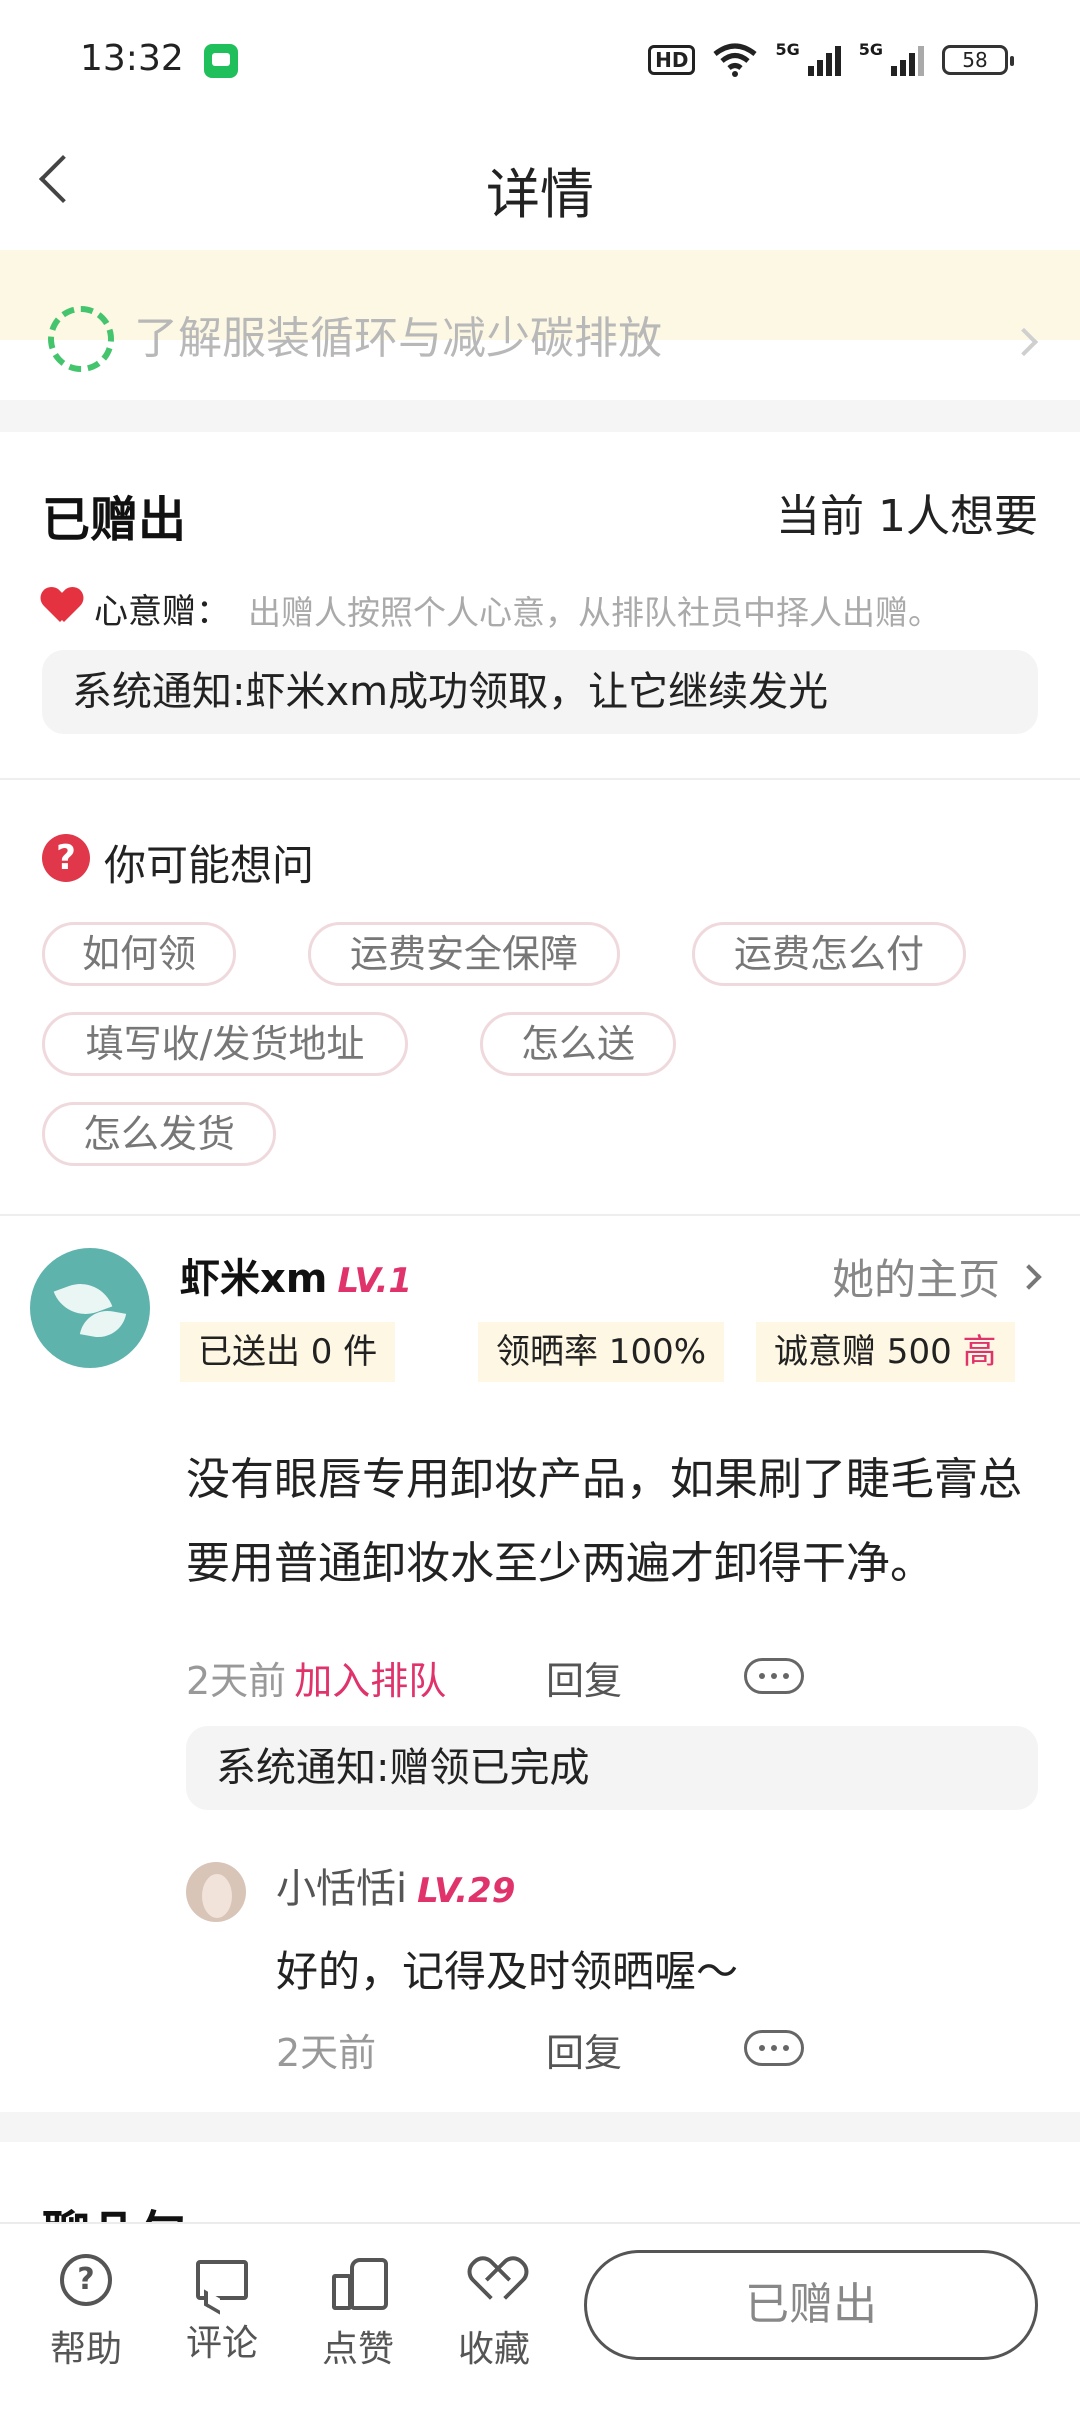 The image size is (1080, 2412). Describe the element at coordinates (375, 1281) in the screenshot. I see `level-badge: LV.1` at that location.